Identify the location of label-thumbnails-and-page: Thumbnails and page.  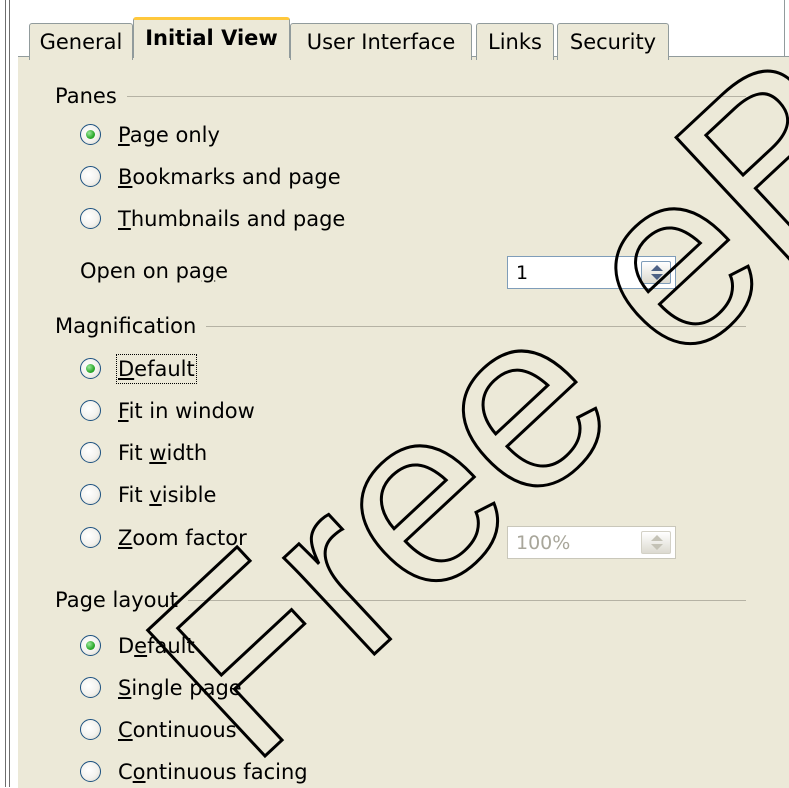
(231, 219).